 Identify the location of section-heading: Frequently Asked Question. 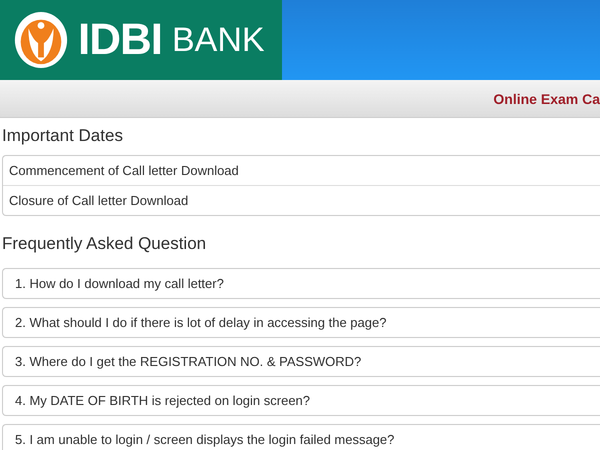
(105, 244).